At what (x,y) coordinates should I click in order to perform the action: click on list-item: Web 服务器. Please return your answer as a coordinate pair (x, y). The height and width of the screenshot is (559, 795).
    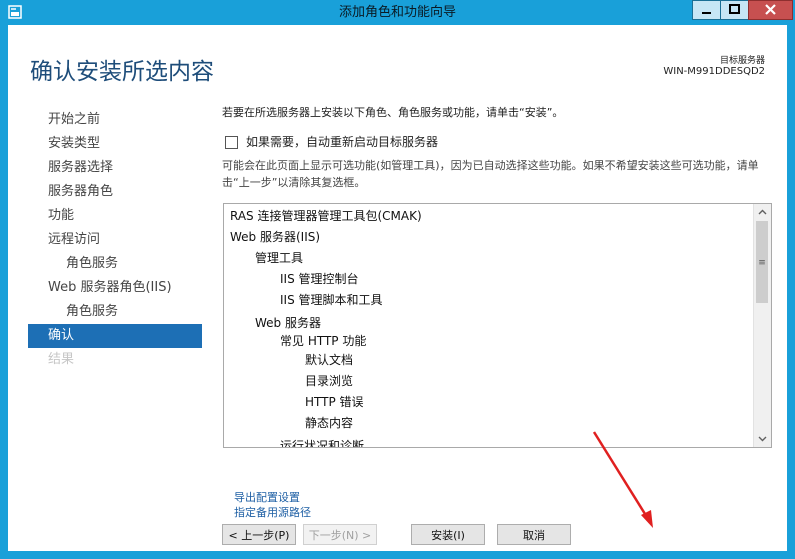
    Looking at the image, I should click on (288, 323).